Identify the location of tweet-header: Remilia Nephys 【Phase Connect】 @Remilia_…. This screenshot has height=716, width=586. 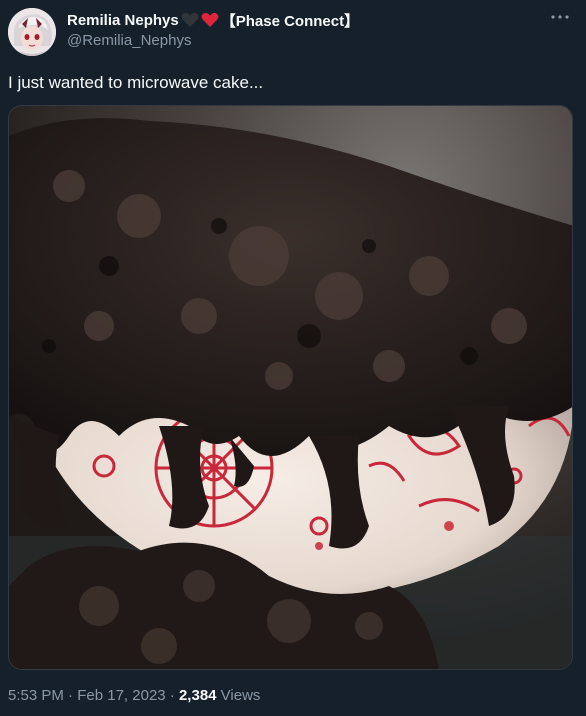
(293, 33).